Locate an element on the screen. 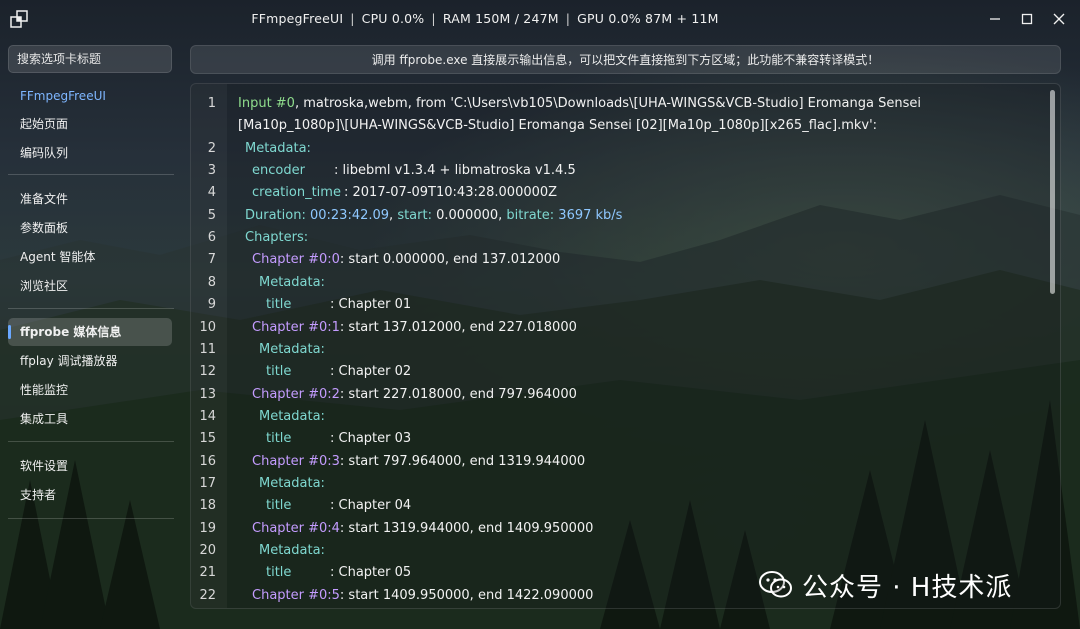 The height and width of the screenshot is (629, 1080). title-app-name: FFmpegFreeUI is located at coordinates (297, 18).